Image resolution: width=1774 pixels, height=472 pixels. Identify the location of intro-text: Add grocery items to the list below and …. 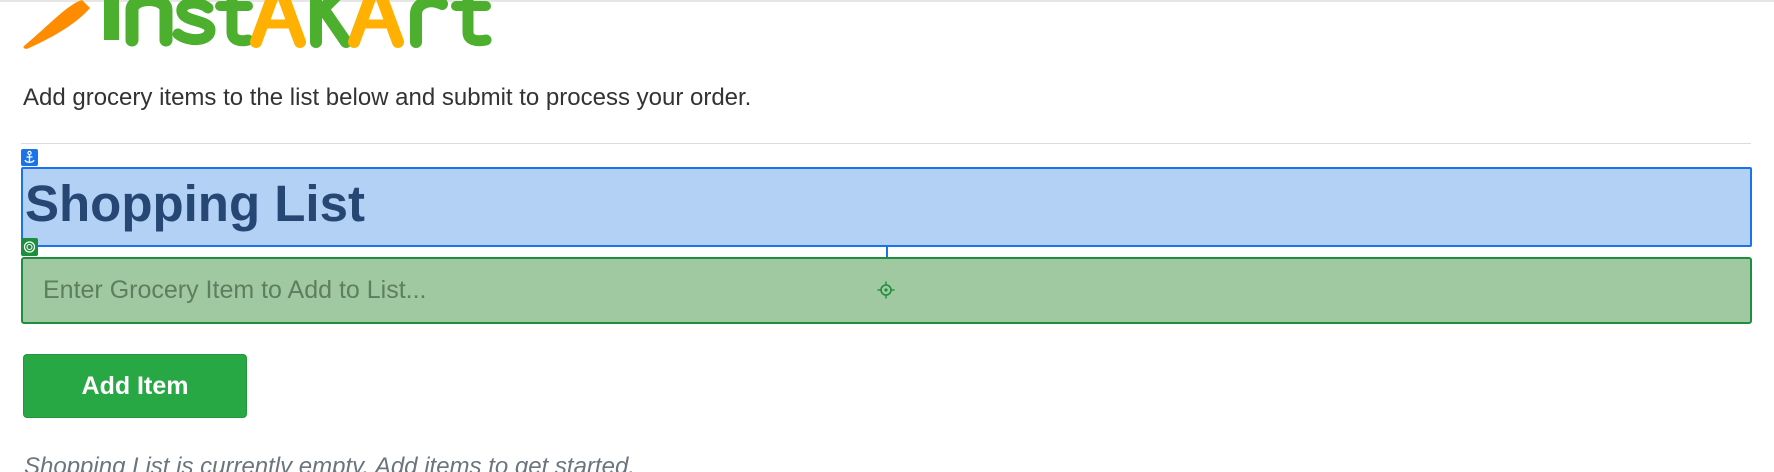
(387, 97).